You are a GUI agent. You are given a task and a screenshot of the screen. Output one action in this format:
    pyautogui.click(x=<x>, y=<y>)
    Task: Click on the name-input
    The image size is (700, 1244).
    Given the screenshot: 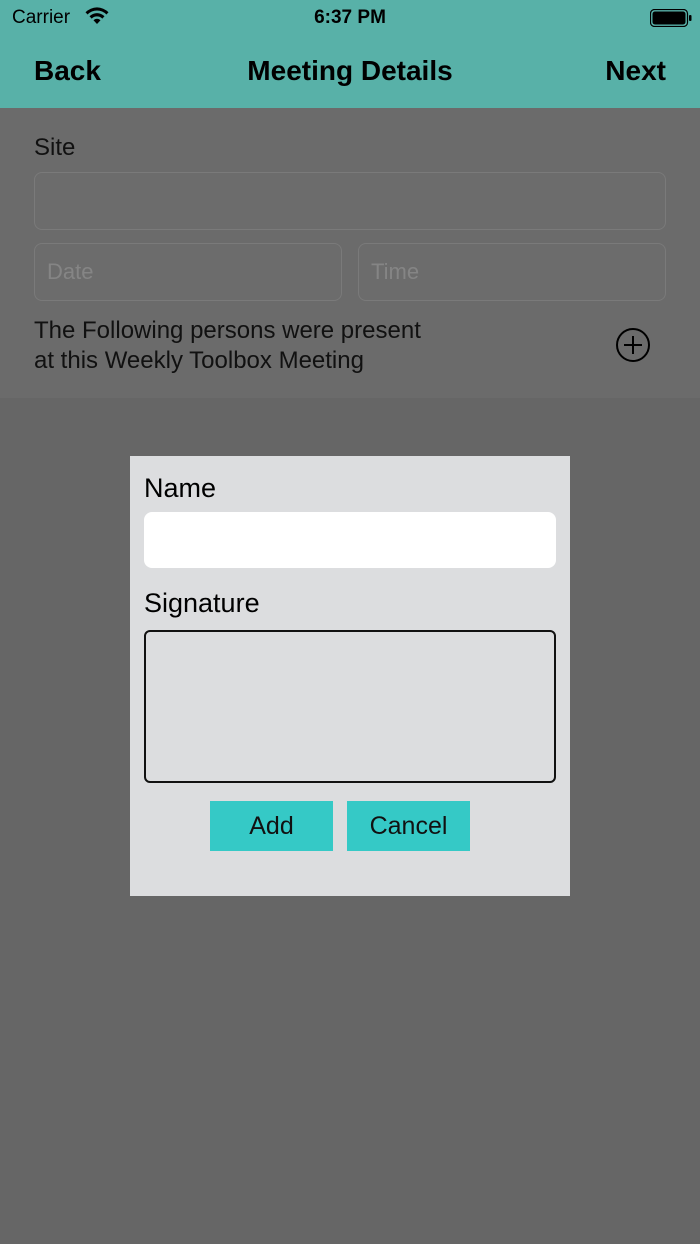 What is the action you would take?
    pyautogui.click(x=350, y=540)
    